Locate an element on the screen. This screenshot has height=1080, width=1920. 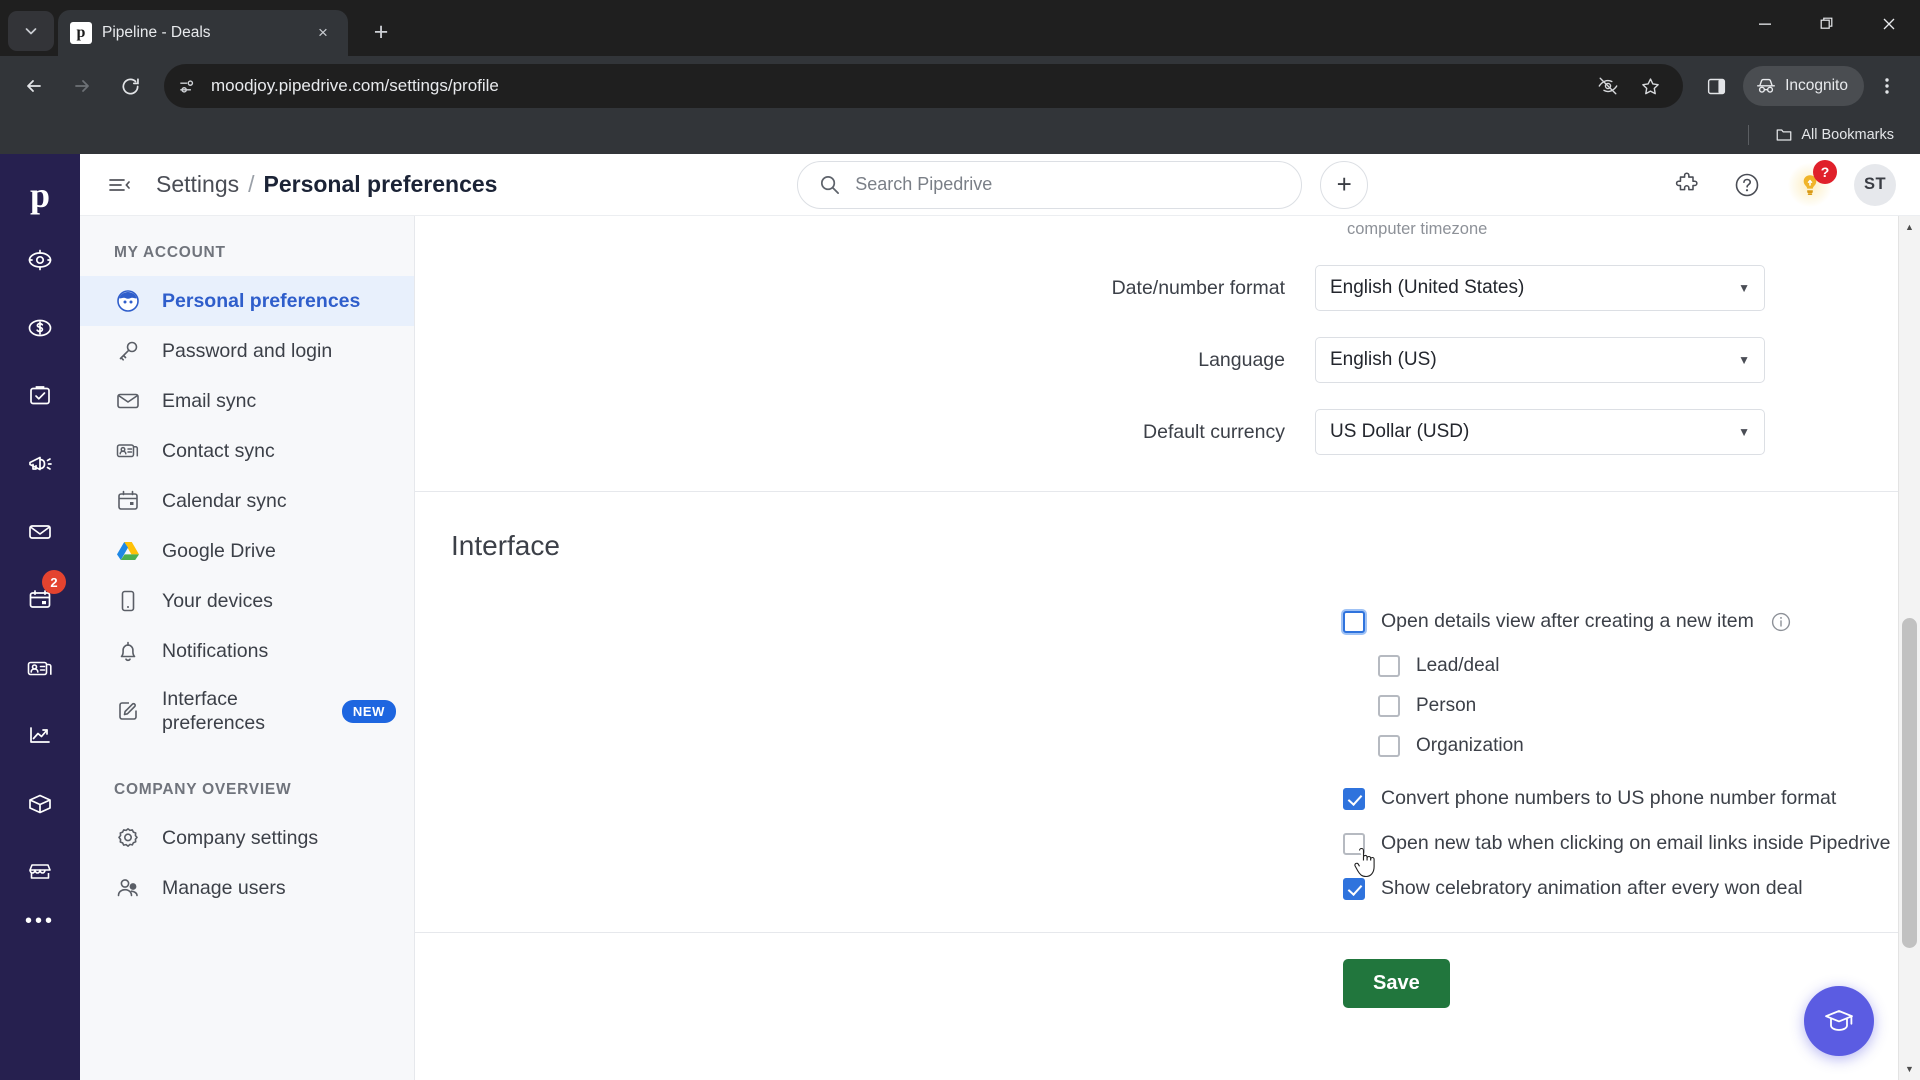
field-label: Default currency is located at coordinates (1214, 431).